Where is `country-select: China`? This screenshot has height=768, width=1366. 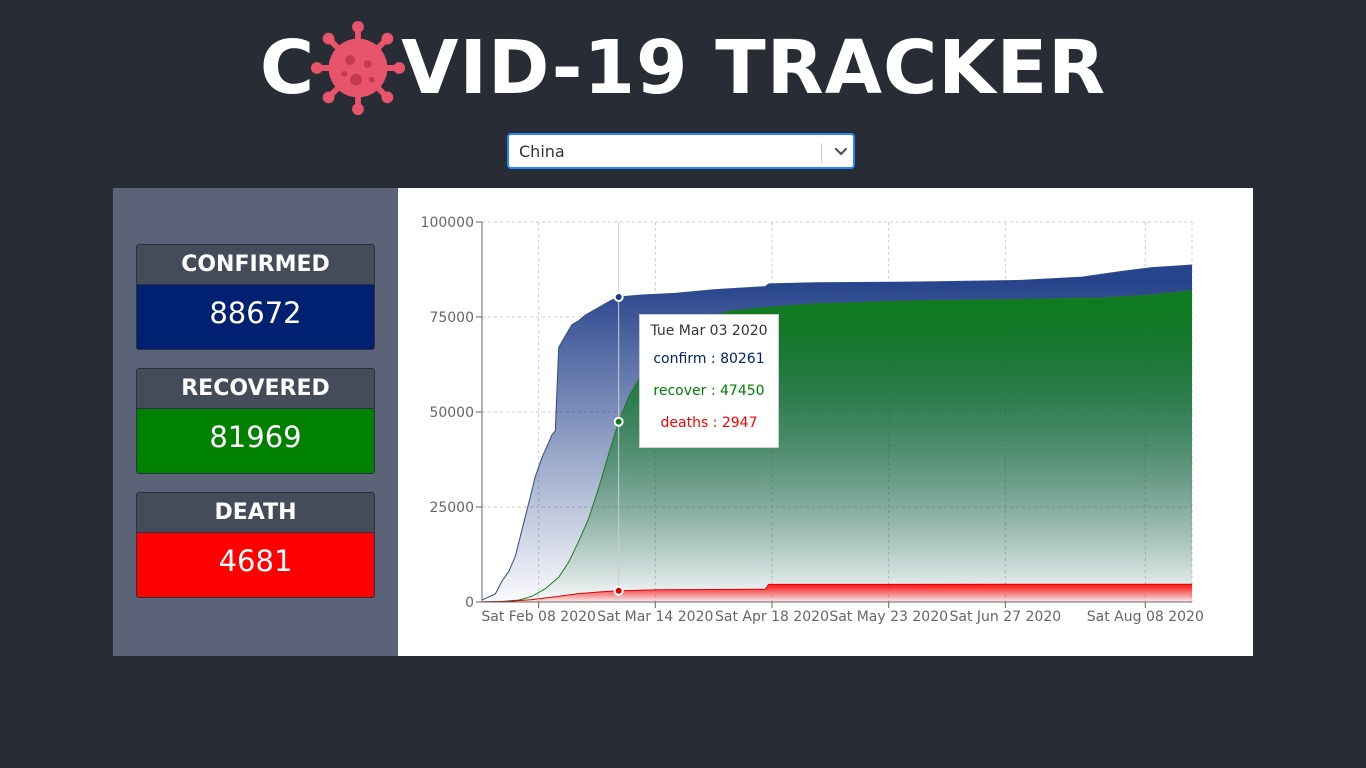 country-select: China is located at coordinates (681, 151).